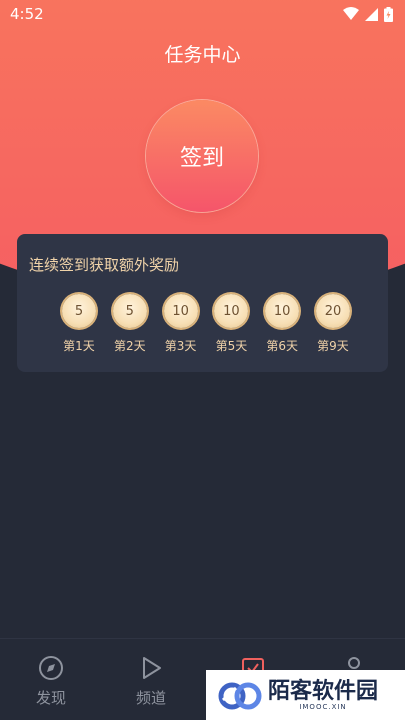 The height and width of the screenshot is (720, 405). I want to click on status-time: 4:52, so click(27, 14).